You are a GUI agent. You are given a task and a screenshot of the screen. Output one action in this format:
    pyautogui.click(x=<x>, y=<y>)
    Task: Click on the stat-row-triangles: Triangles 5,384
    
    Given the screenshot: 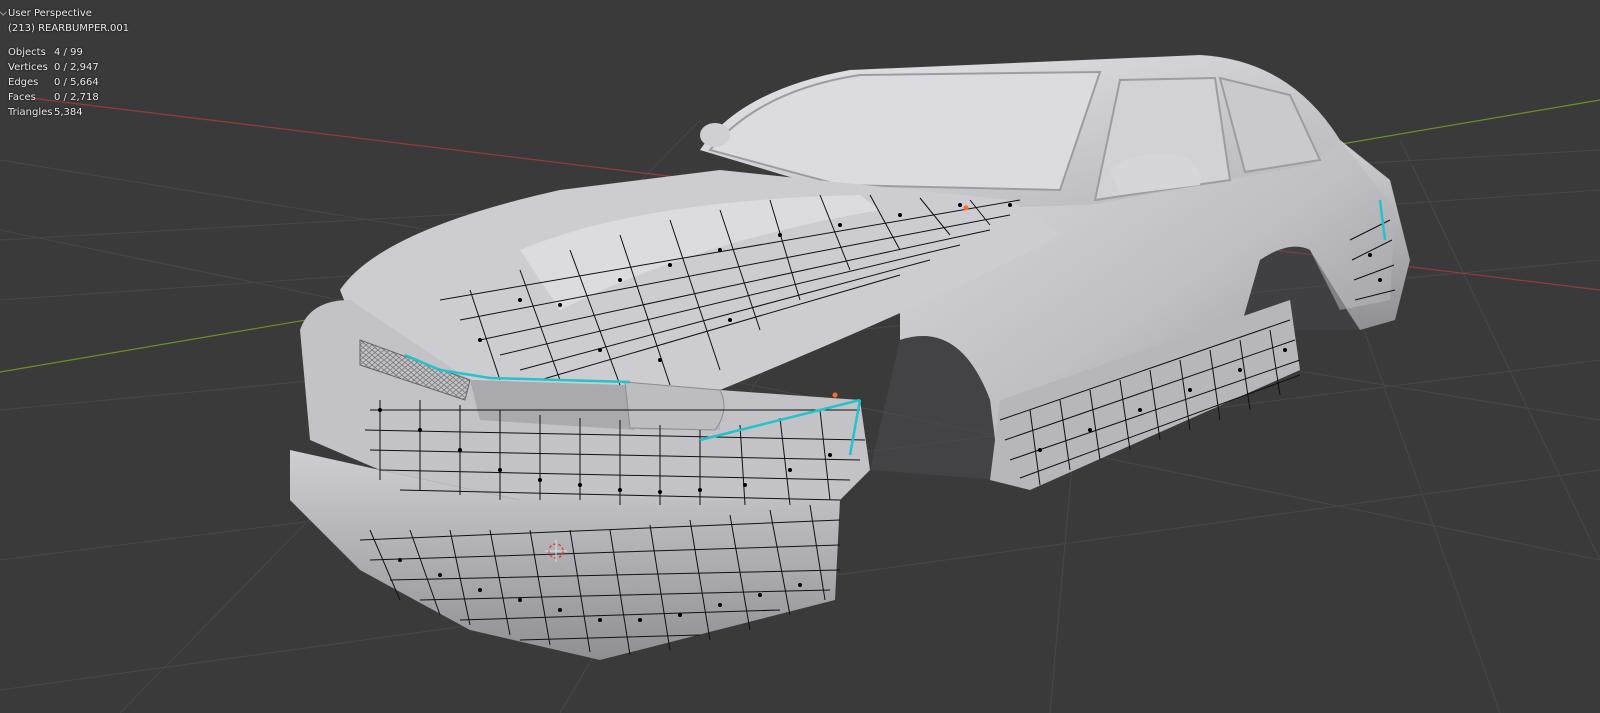 What is the action you would take?
    pyautogui.click(x=68, y=112)
    